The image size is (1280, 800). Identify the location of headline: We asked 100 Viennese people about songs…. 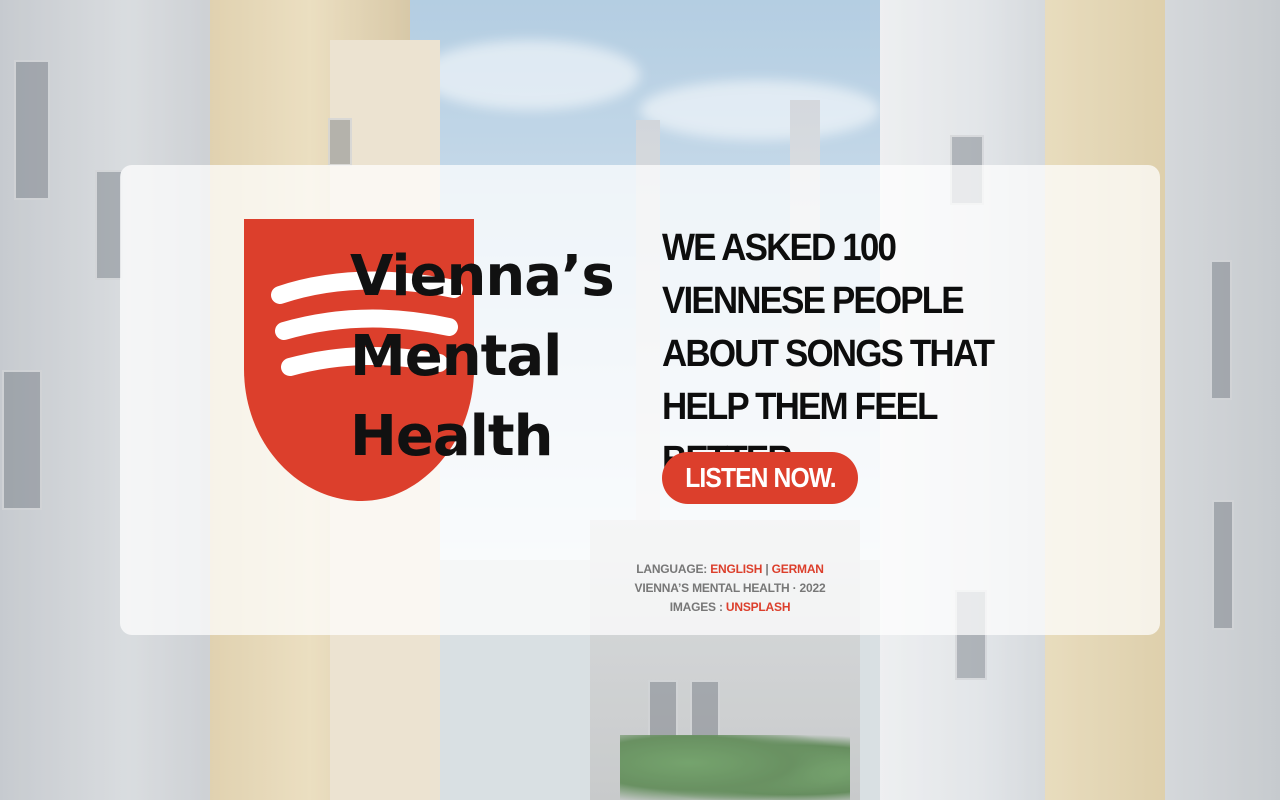
(828, 354).